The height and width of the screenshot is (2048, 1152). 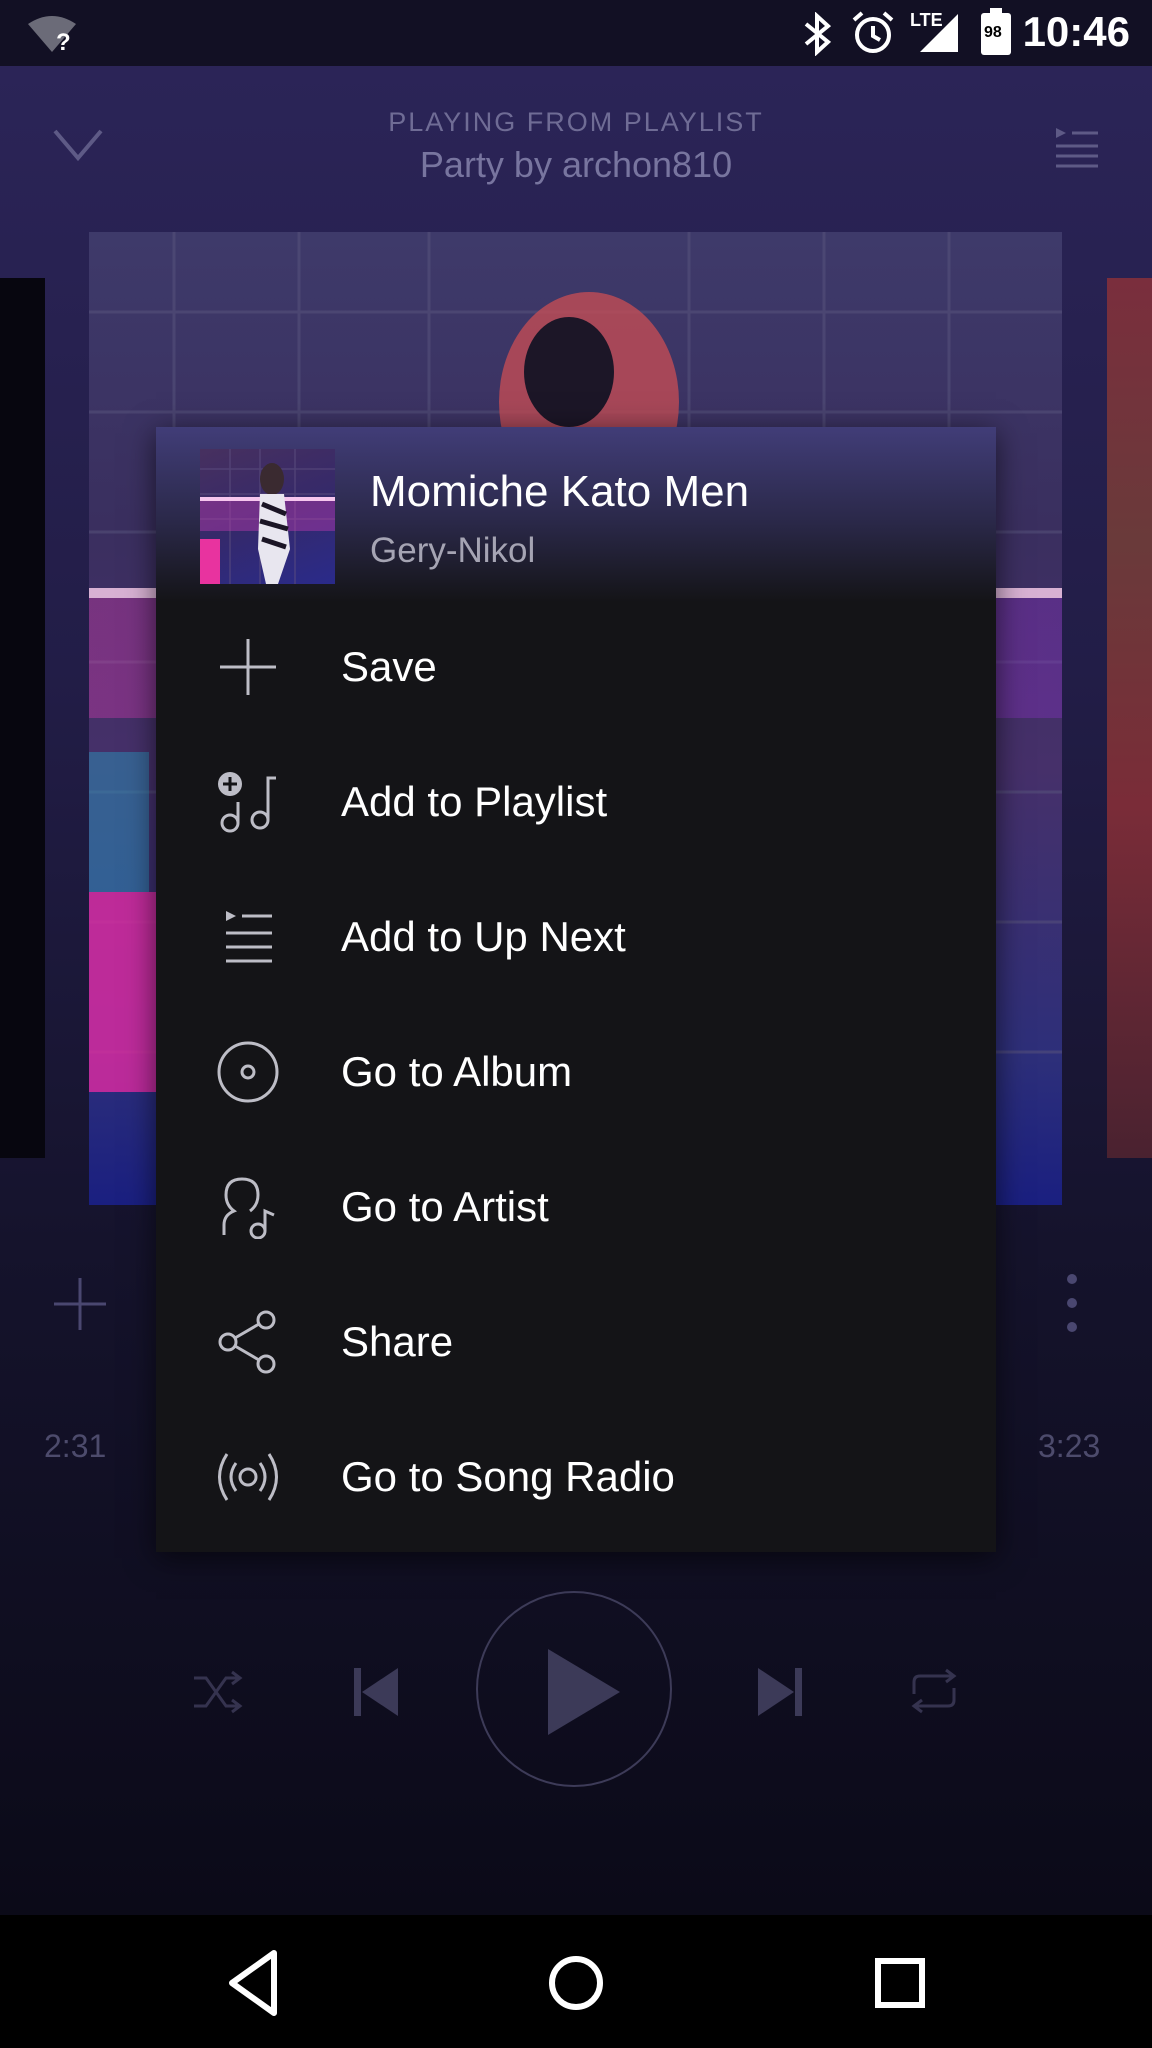 I want to click on add-to-playlist-icon, so click(x=247, y=802).